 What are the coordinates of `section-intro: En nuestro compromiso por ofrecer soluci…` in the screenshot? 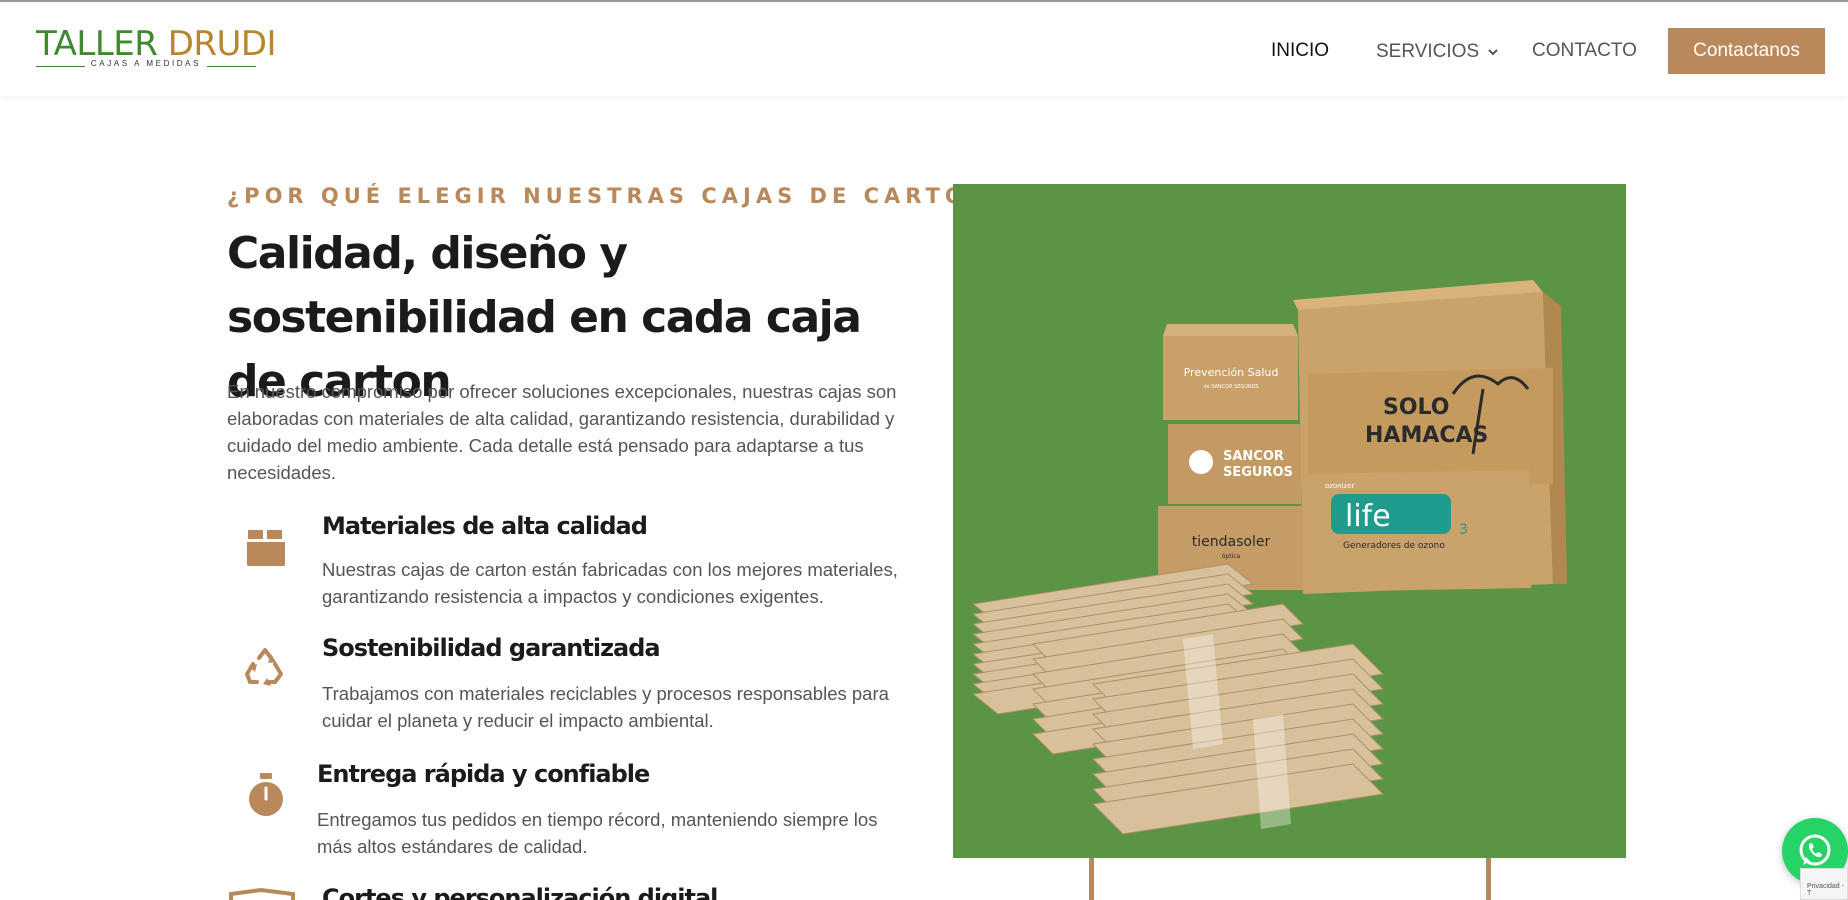 It's located at (562, 432).